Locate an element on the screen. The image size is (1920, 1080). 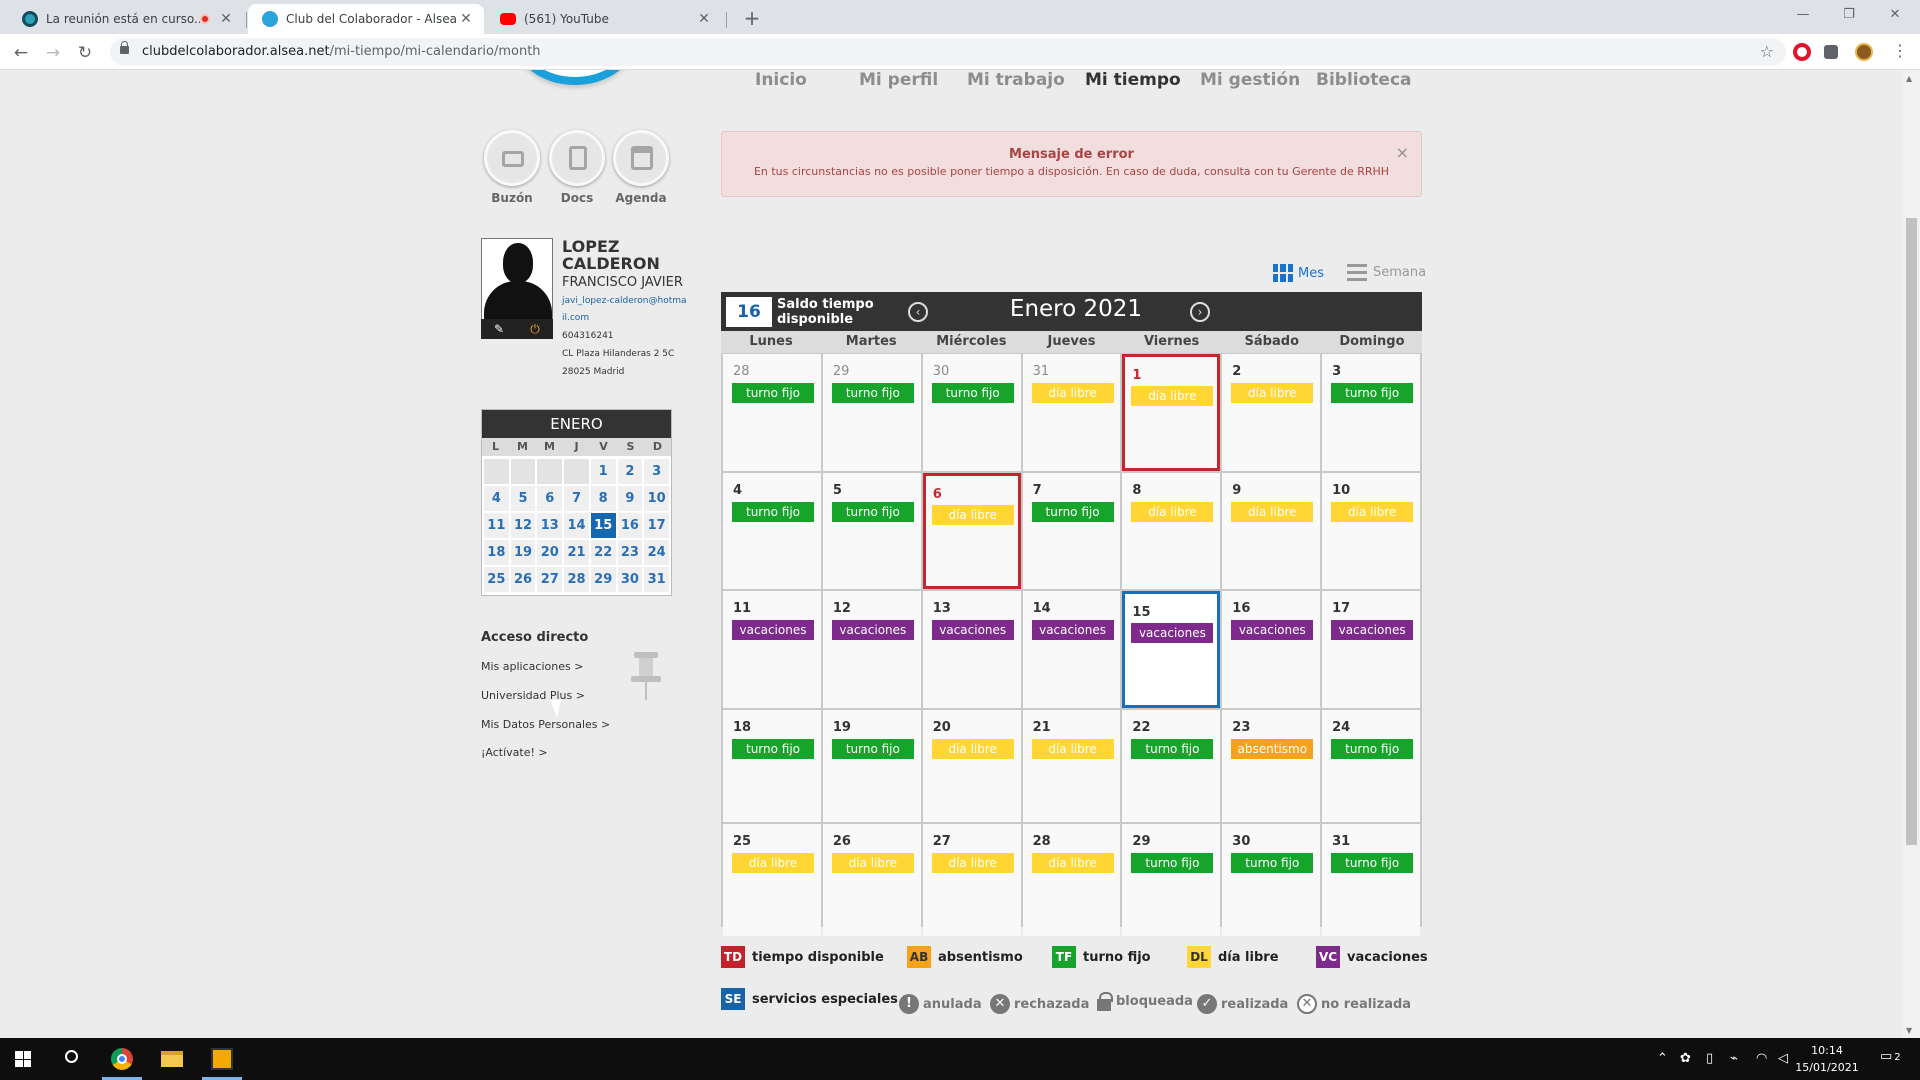
calendar-day-cell: 15 vacaciones is located at coordinates (1171, 649).